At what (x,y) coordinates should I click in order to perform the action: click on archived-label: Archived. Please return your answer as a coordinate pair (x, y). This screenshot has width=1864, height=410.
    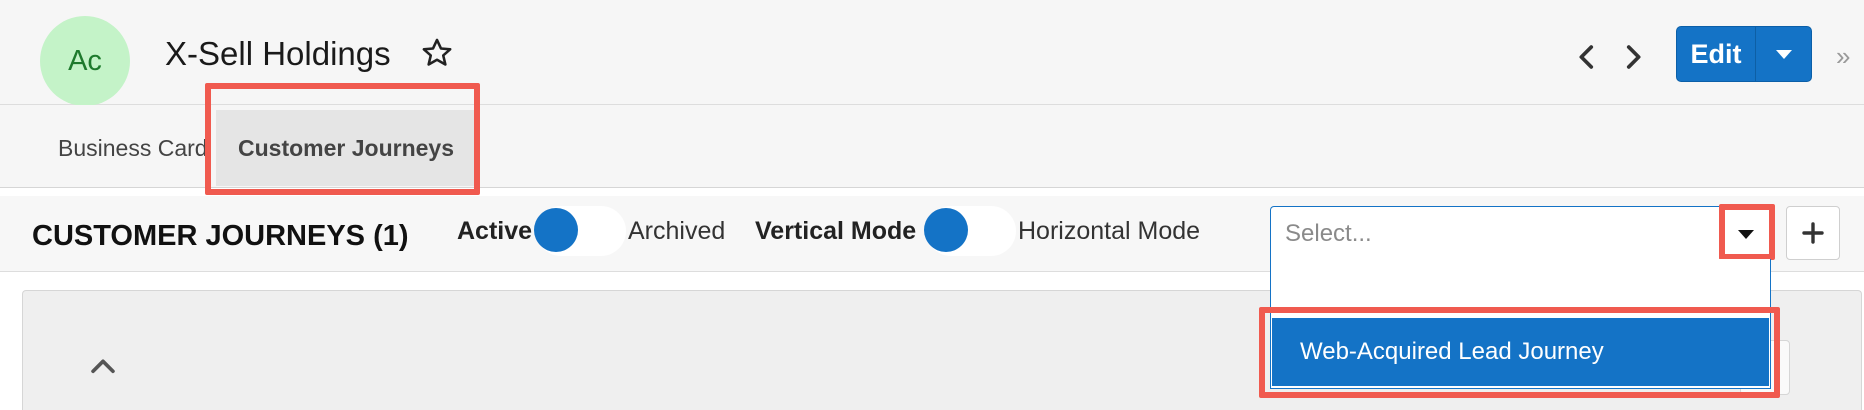
    Looking at the image, I should click on (677, 231).